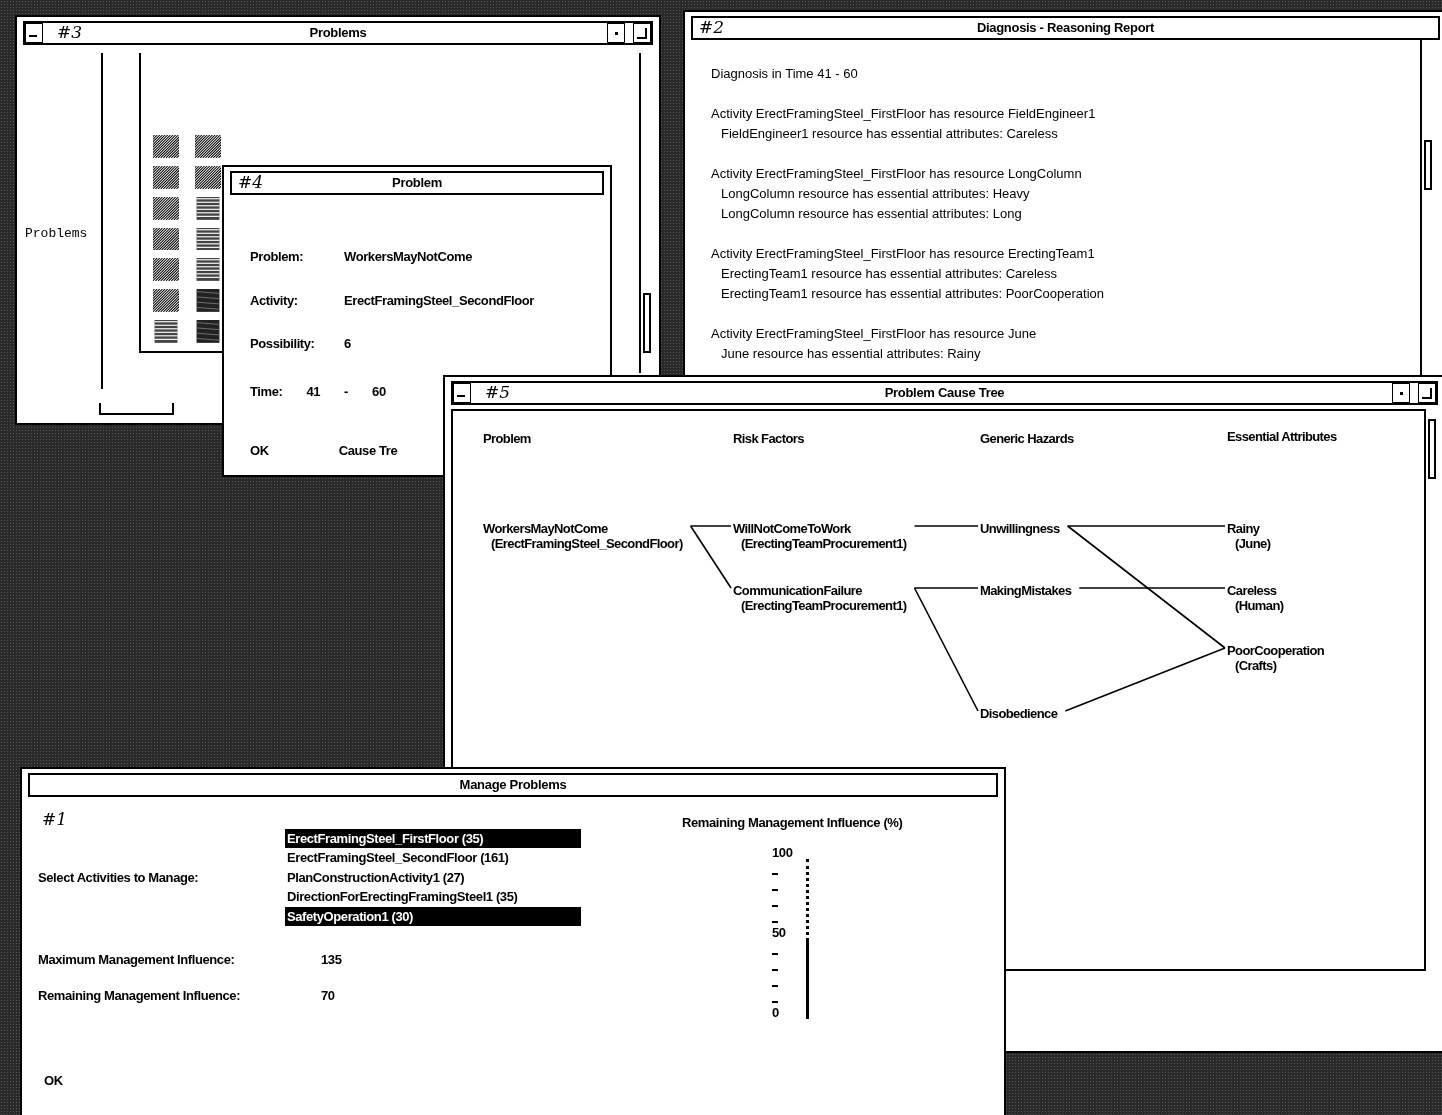 This screenshot has height=1115, width=1442. What do you see at coordinates (1020, 528) in the screenshot?
I see `node-label: Unwillingness` at bounding box center [1020, 528].